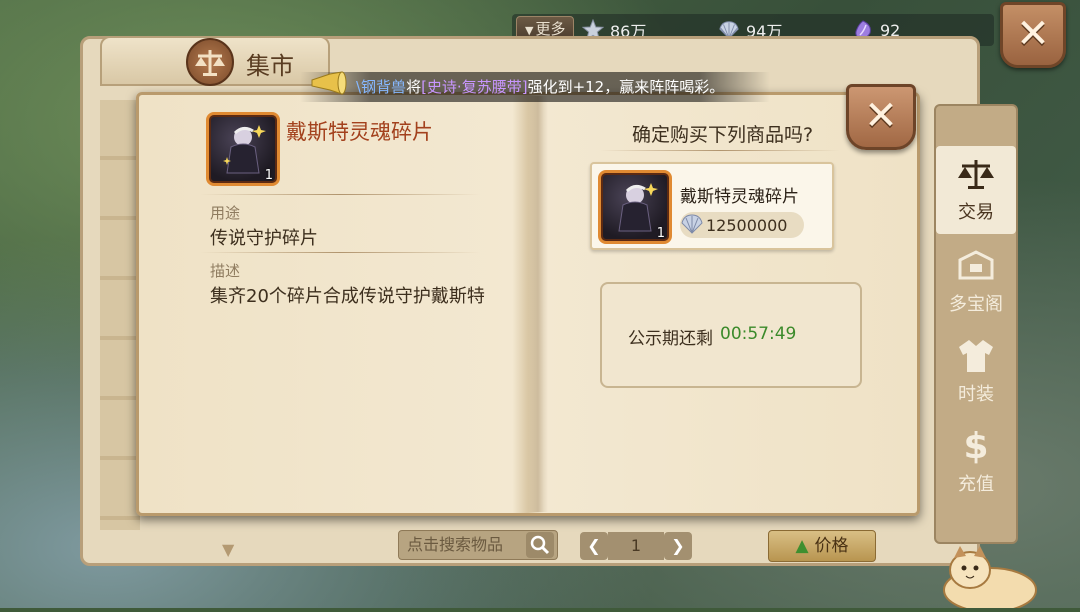 Image resolution: width=1080 pixels, height=612 pixels. I want to click on price-sort-button: ▲ 价格, so click(822, 546).